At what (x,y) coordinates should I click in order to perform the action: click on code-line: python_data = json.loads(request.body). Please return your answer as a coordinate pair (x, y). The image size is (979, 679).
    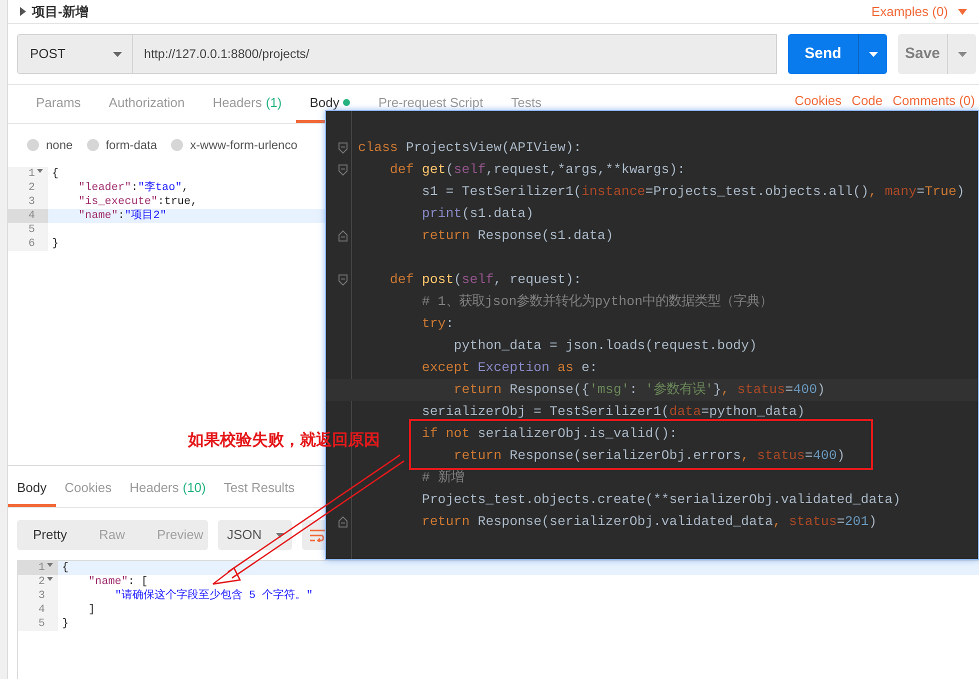
    Looking at the image, I should click on (605, 346).